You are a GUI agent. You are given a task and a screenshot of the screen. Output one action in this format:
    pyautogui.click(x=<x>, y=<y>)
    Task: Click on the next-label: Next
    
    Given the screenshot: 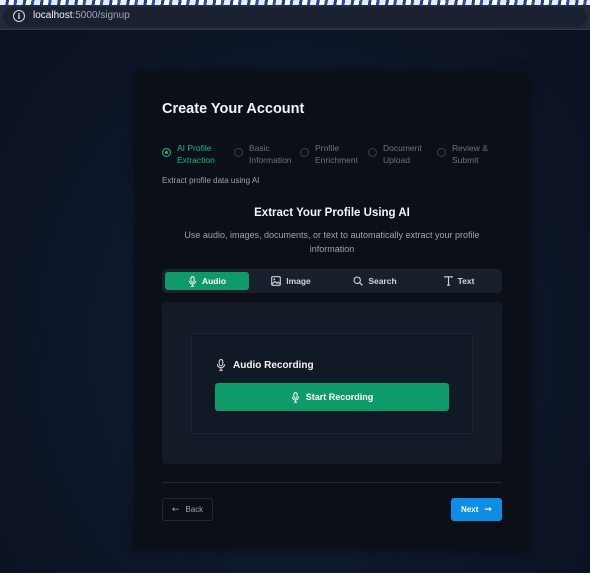 What is the action you would take?
    pyautogui.click(x=470, y=509)
    